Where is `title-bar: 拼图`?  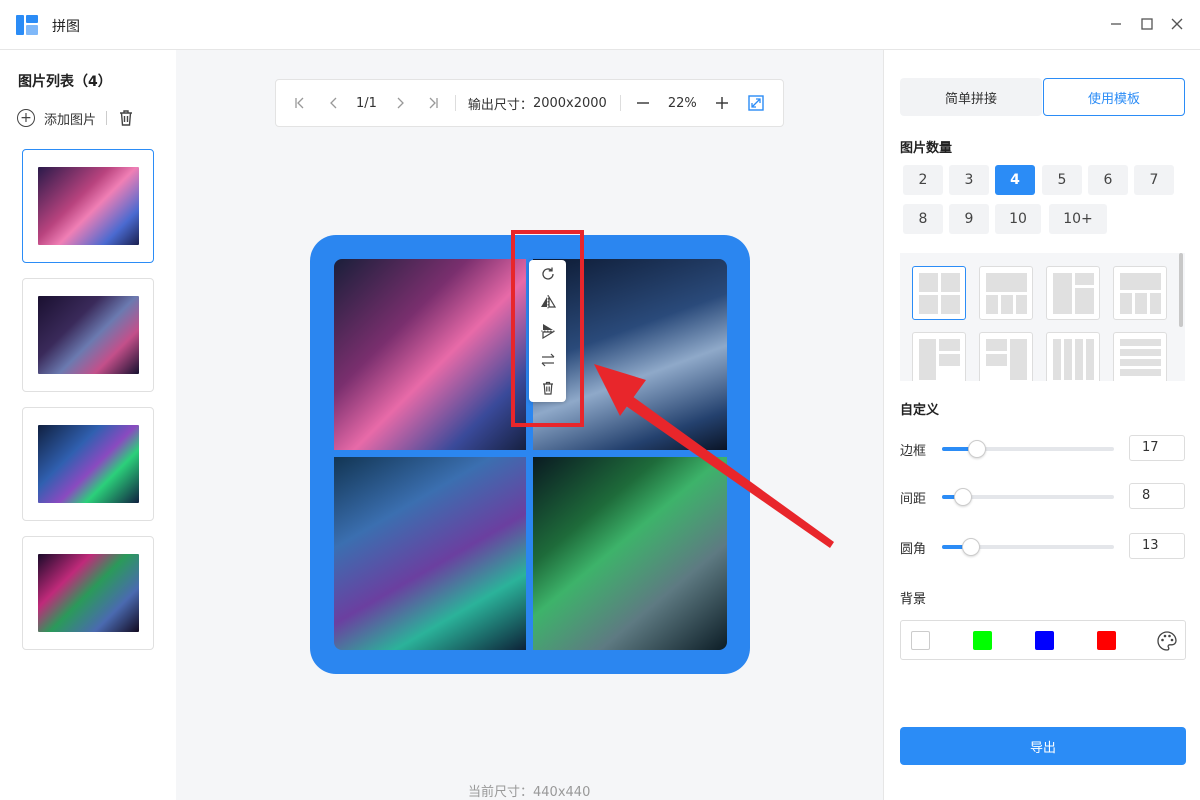
title-bar: 拼图 is located at coordinates (600, 25).